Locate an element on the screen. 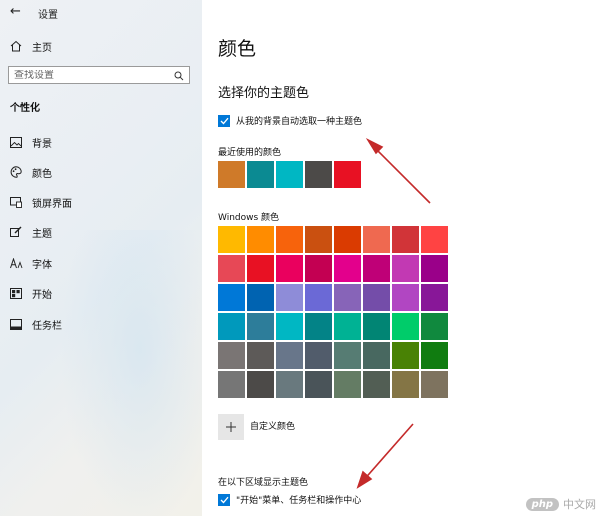  search-icon is located at coordinates (179, 75).